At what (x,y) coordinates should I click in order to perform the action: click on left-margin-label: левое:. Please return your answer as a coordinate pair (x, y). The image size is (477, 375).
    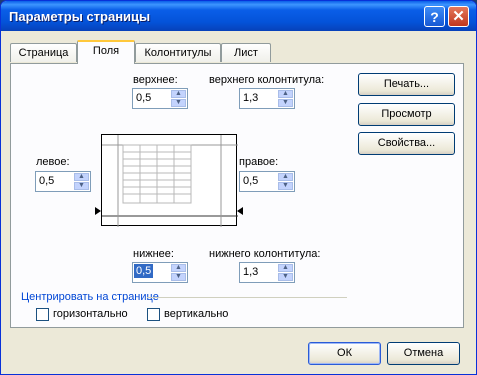
    Looking at the image, I should click on (53, 162).